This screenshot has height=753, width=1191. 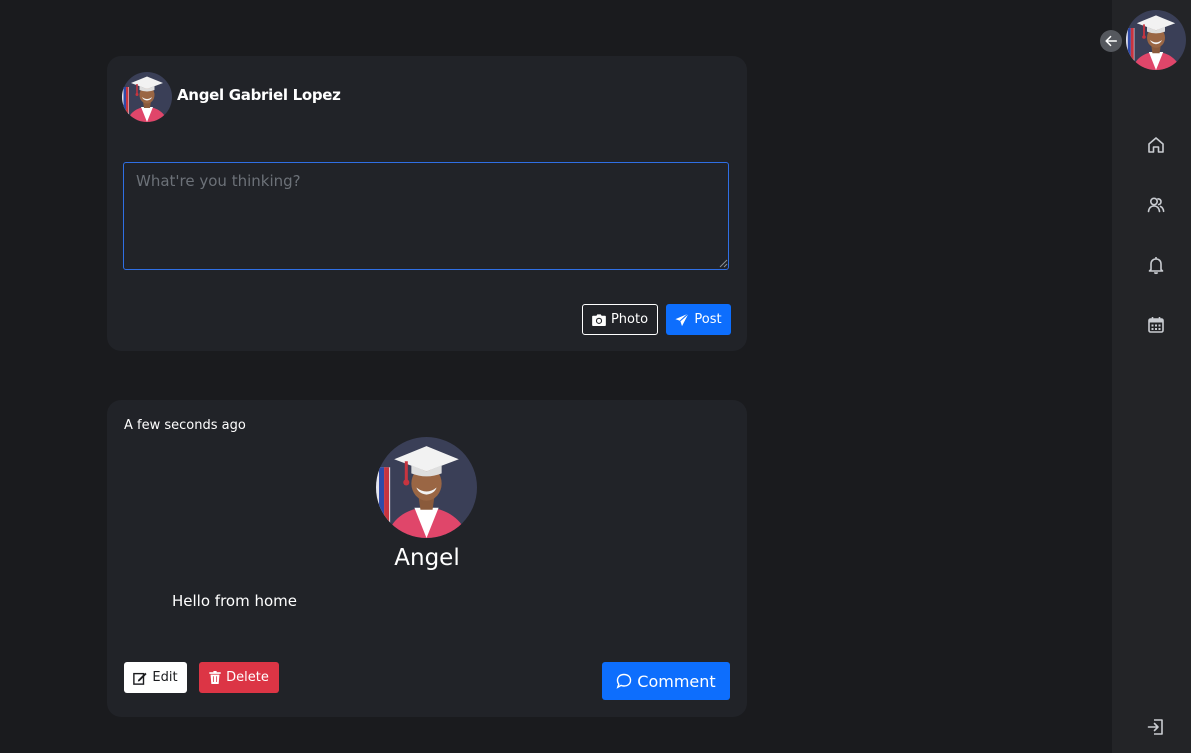 I want to click on post-button: Post, so click(x=698, y=319).